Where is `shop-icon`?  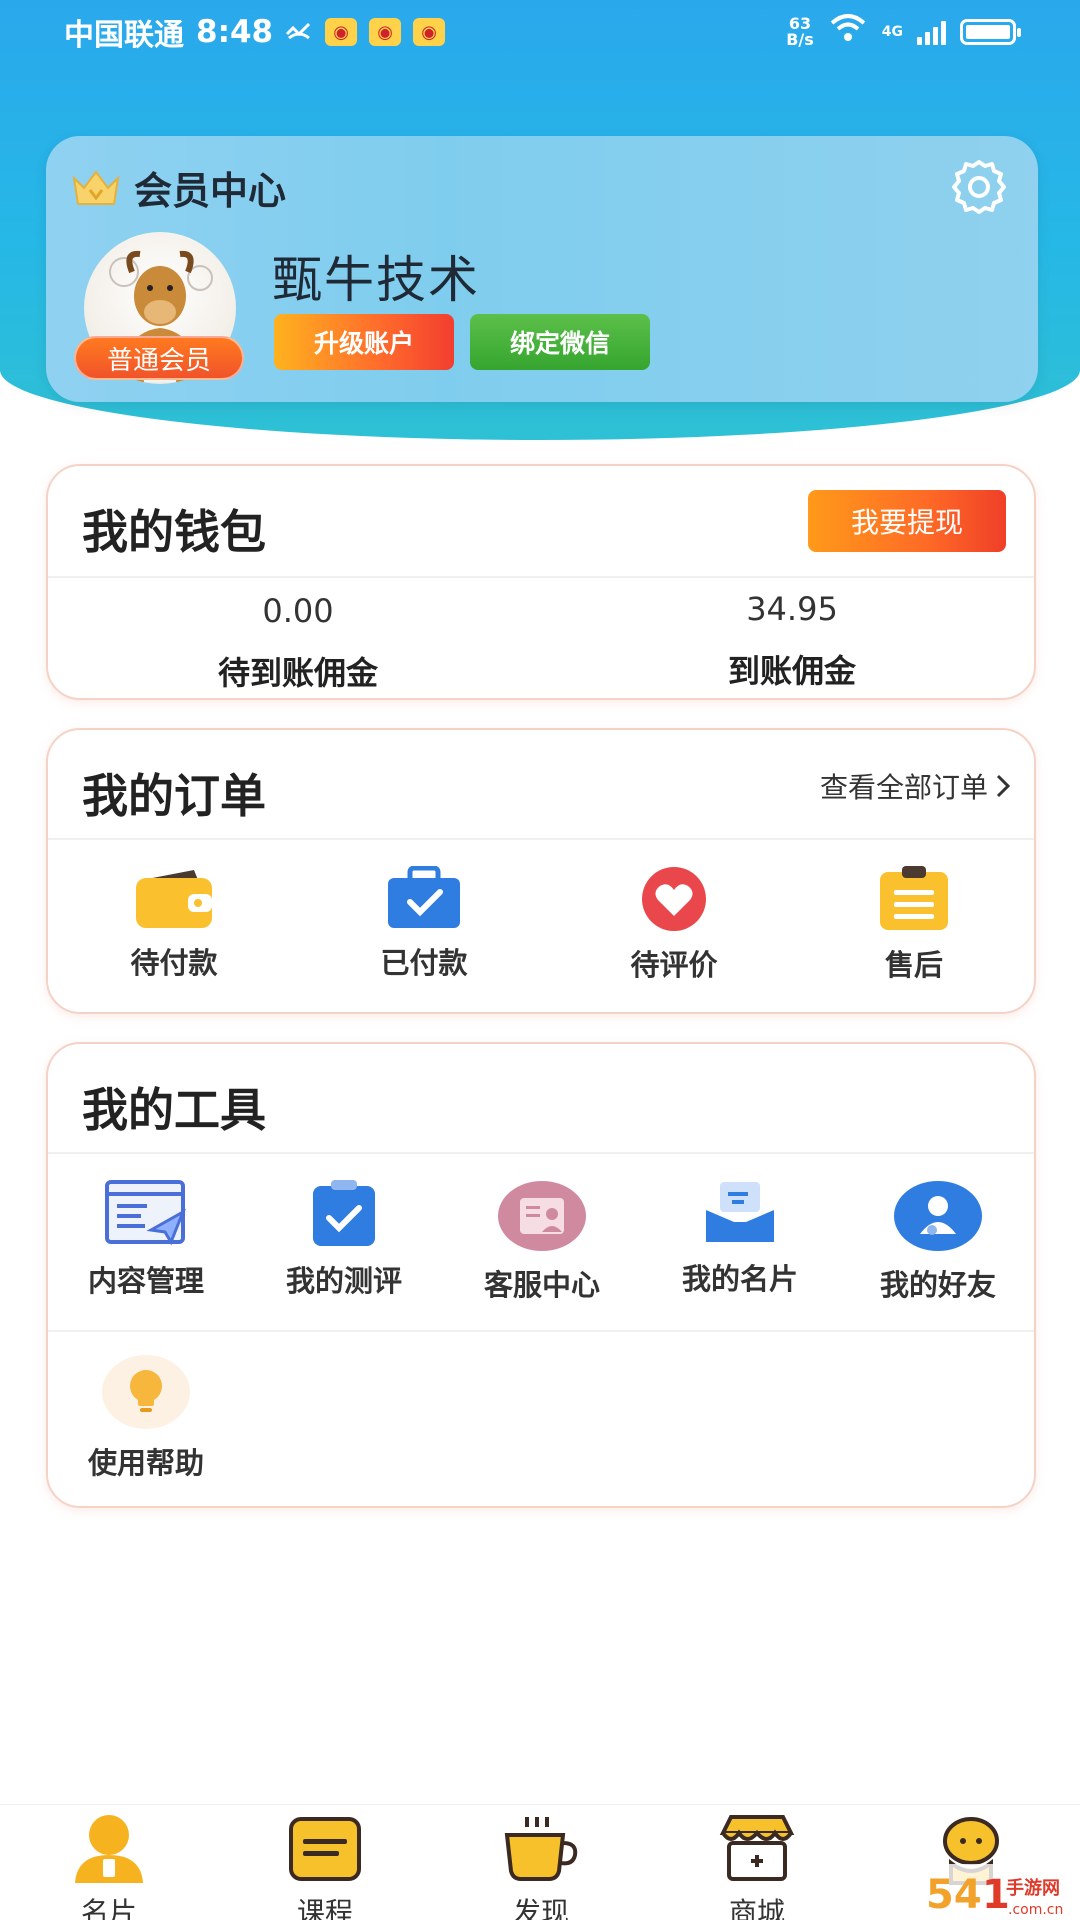
shop-icon is located at coordinates (757, 1848).